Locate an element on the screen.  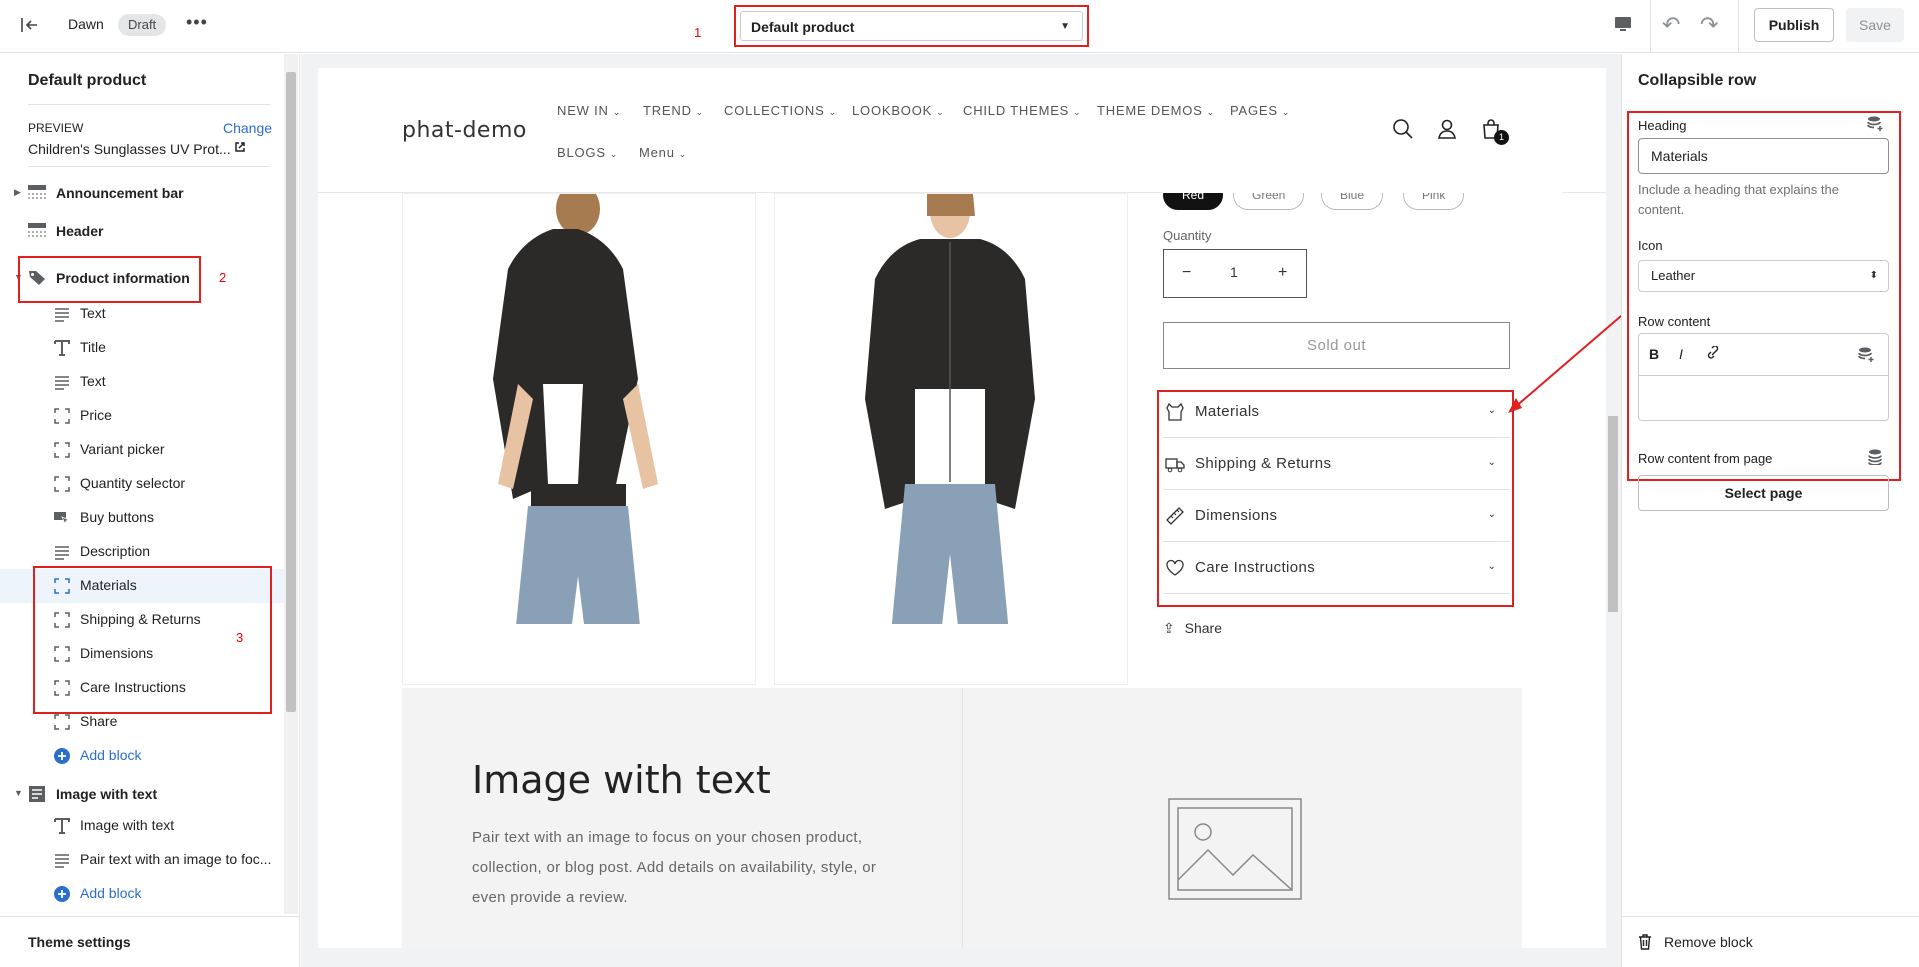
exit-icon is located at coordinates (29, 25).